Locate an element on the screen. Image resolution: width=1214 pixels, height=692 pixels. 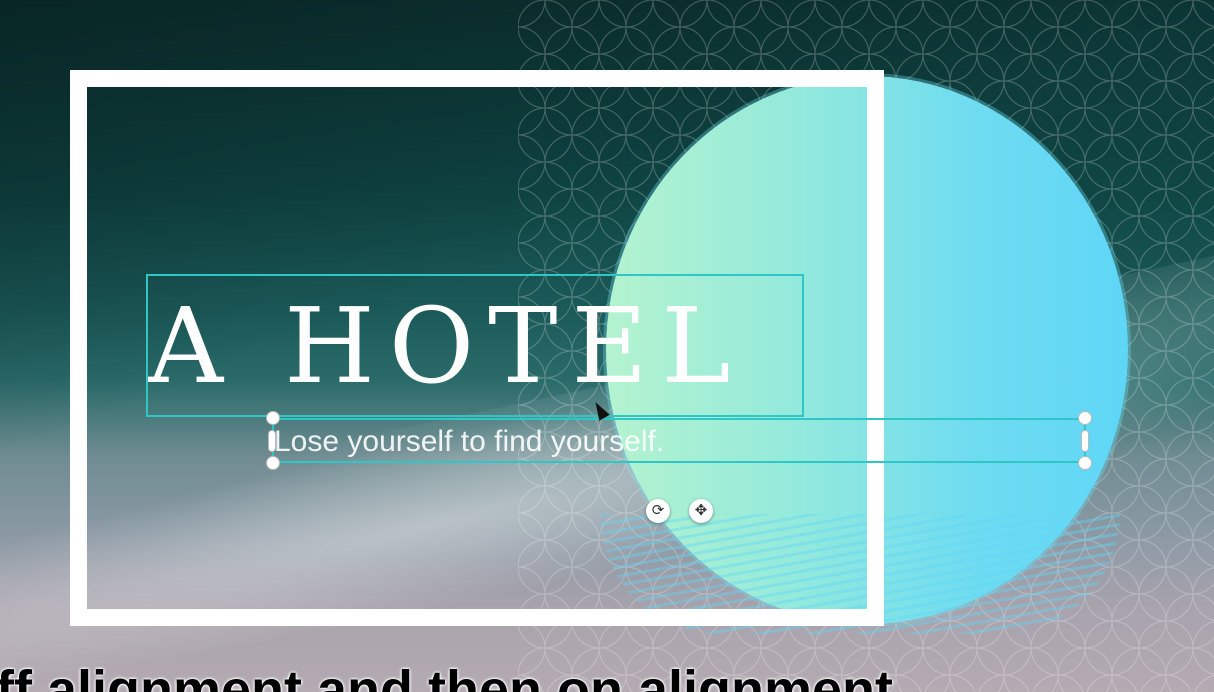
video-caption: ff alignment and then on alignment is located at coordinates (446, 676).